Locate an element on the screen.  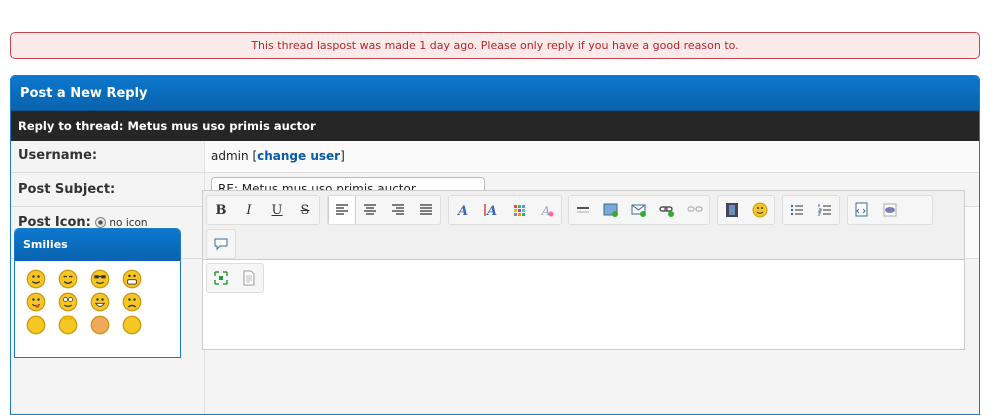
tongue-icon is located at coordinates (36, 302).